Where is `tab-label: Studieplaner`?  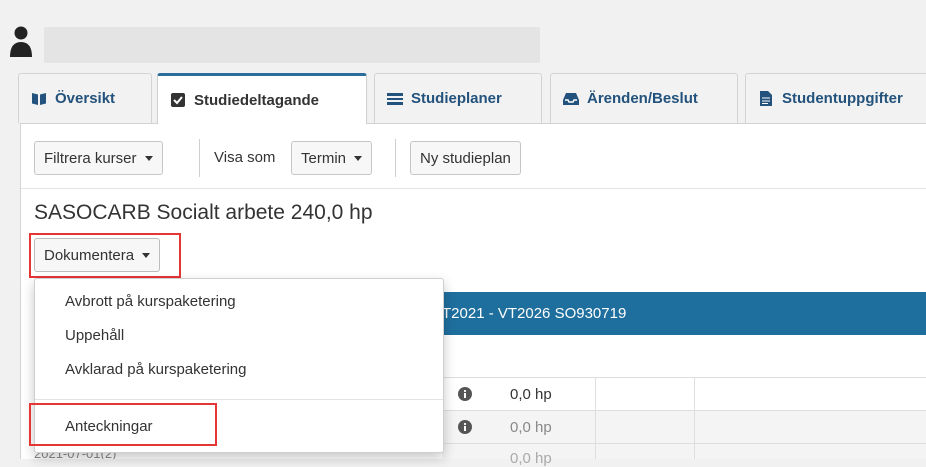
tab-label: Studieplaner is located at coordinates (456, 98).